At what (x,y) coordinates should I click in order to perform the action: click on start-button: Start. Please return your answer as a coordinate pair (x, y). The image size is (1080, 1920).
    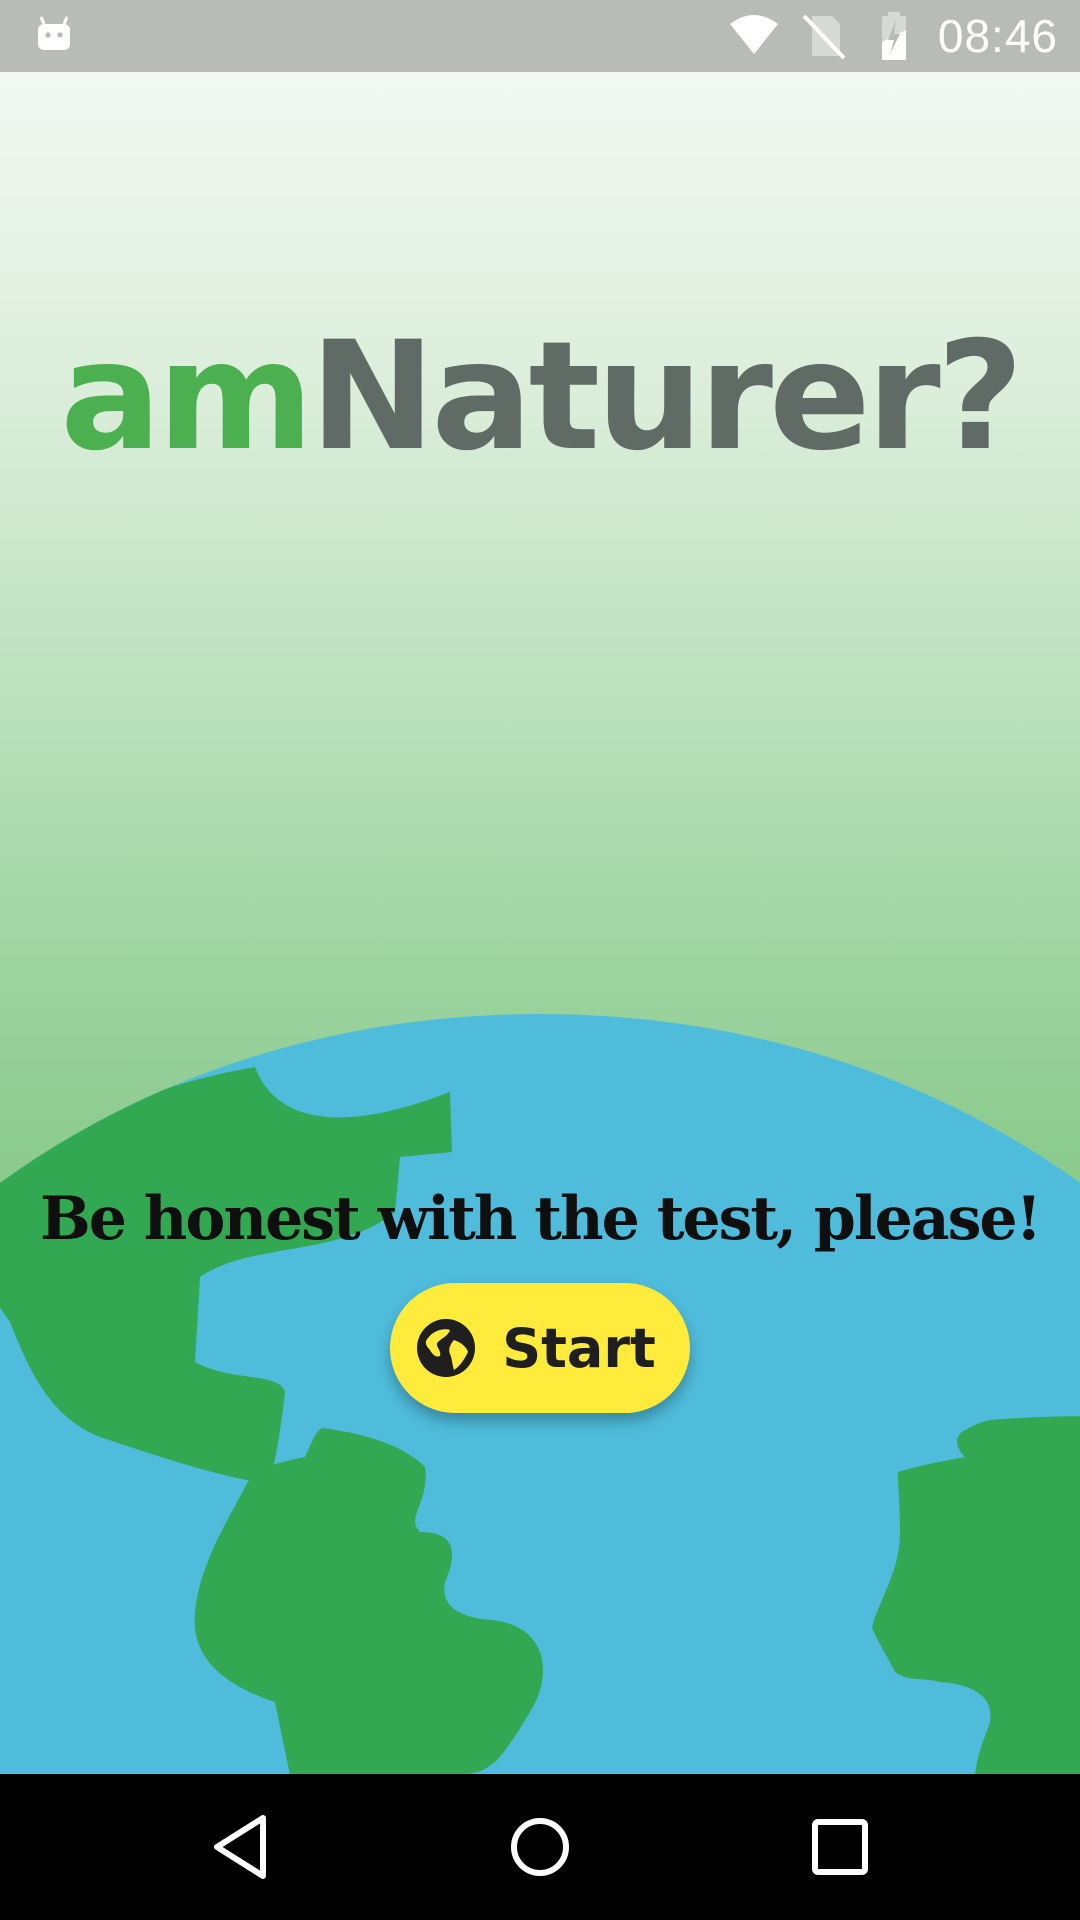
    Looking at the image, I should click on (540, 1348).